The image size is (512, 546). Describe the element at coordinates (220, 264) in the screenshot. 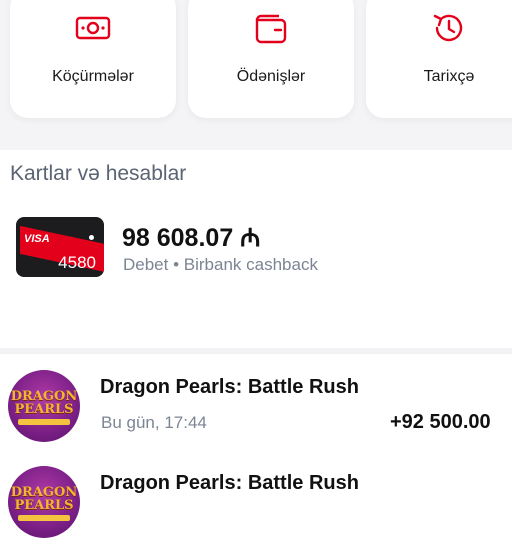

I see `card-subtitle: Debet • Birbank cashback` at that location.